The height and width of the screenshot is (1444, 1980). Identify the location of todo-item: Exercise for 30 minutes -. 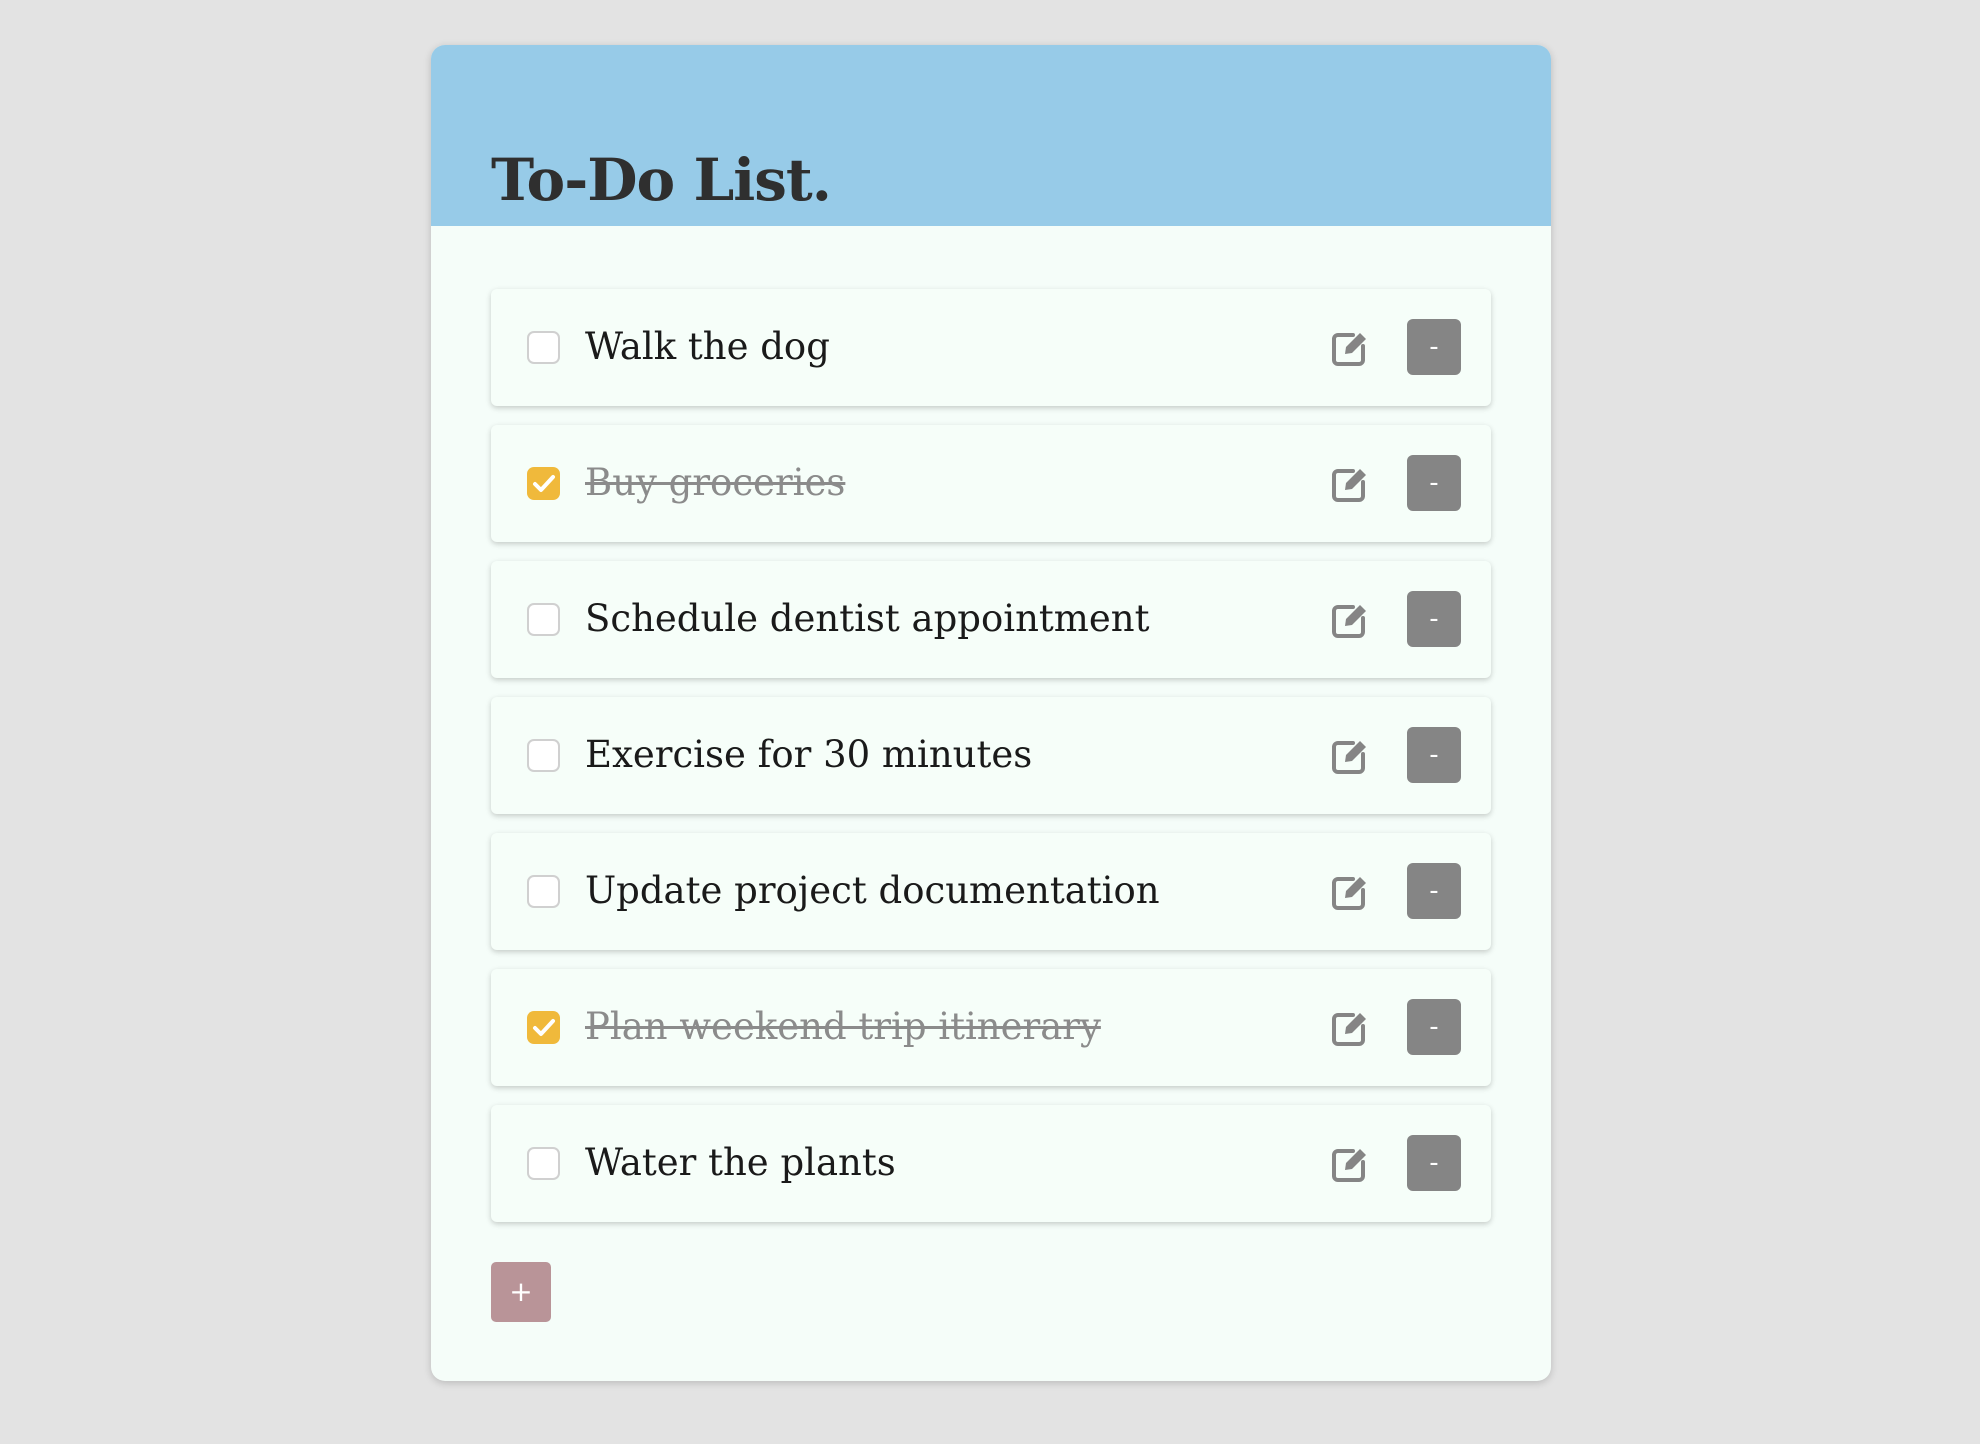
(991, 755).